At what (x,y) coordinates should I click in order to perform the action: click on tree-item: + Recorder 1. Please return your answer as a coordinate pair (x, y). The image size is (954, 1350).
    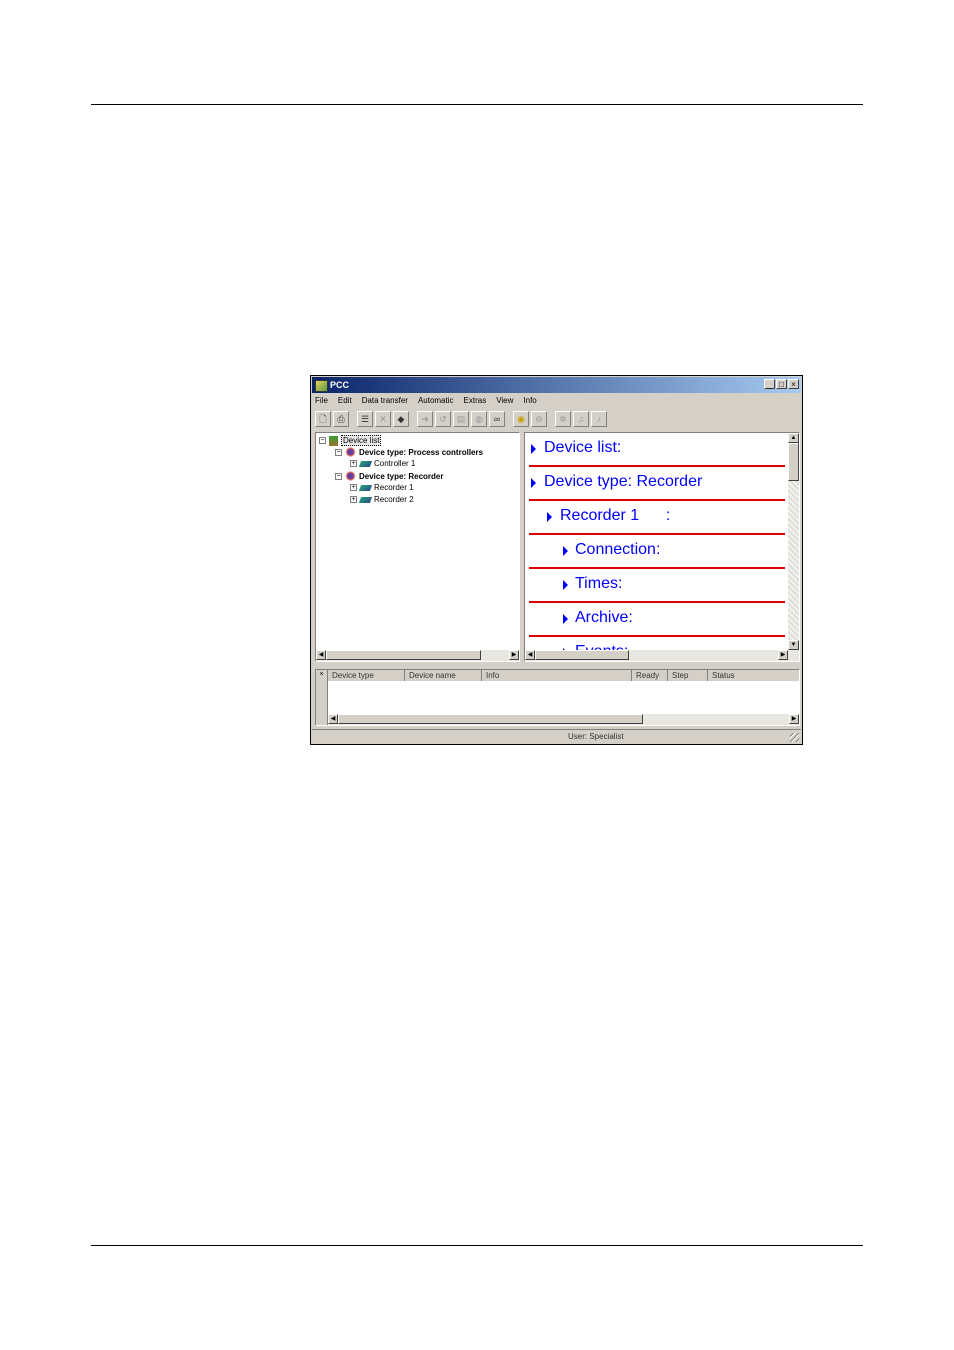
    Looking at the image, I should click on (382, 487).